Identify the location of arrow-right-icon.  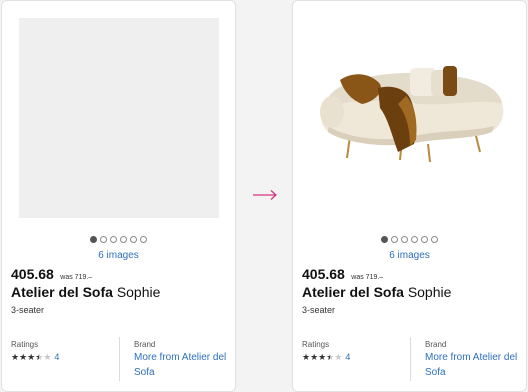
(265, 195).